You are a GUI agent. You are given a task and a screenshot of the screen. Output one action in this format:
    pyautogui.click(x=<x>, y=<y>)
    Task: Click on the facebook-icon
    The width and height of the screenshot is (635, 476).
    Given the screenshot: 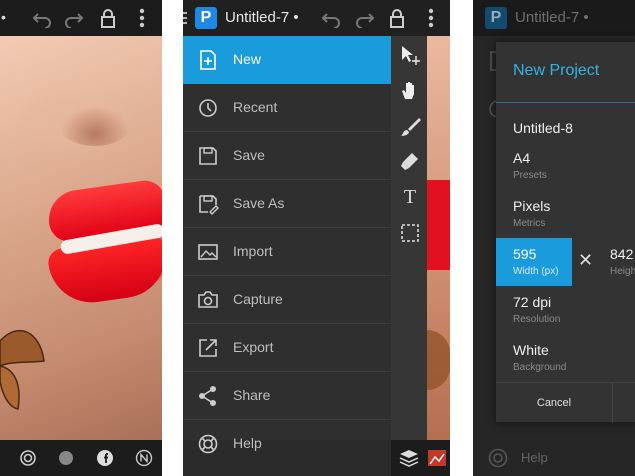 What is the action you would take?
    pyautogui.click(x=105, y=458)
    